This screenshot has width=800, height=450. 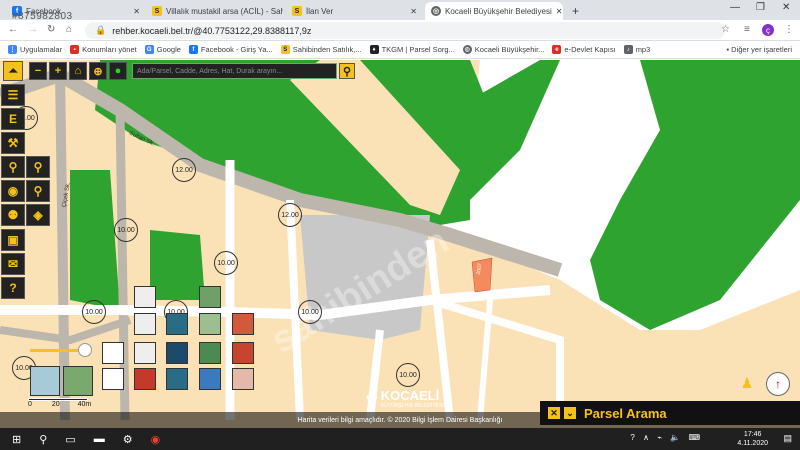 I want to click on menu-icon: ⋮, so click(x=789, y=29).